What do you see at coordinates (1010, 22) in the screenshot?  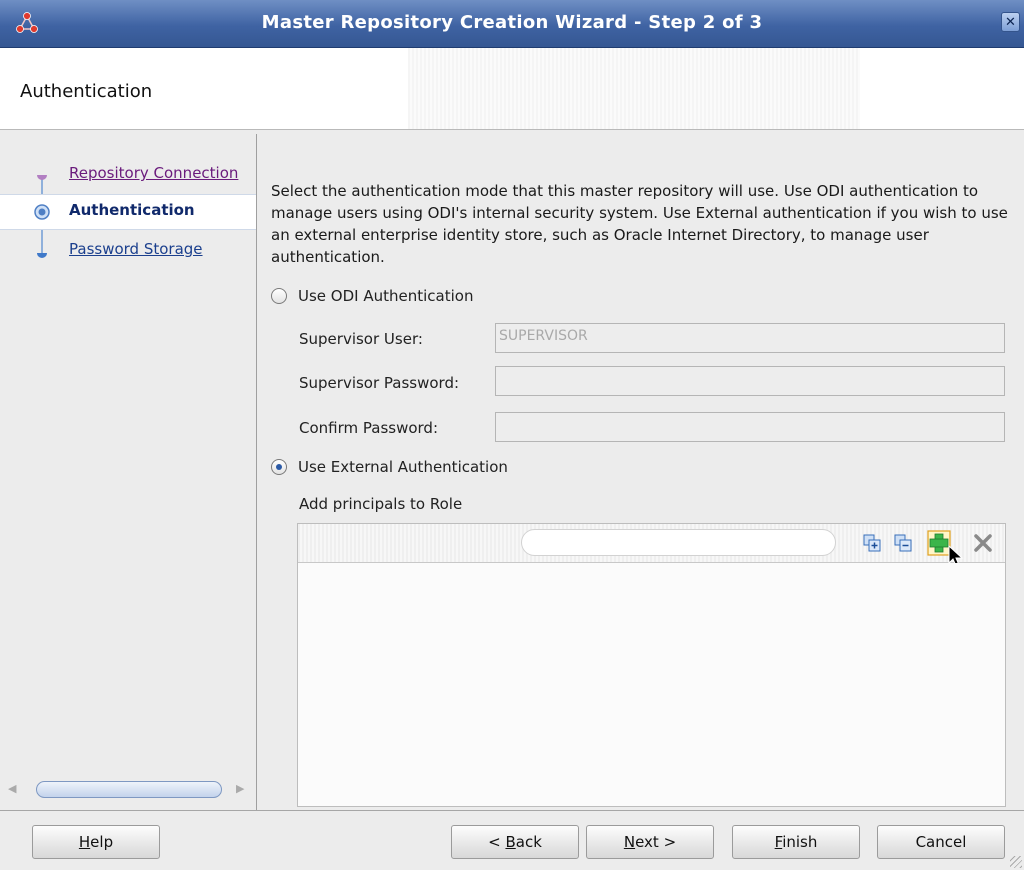 I see `close-button: ✕` at bounding box center [1010, 22].